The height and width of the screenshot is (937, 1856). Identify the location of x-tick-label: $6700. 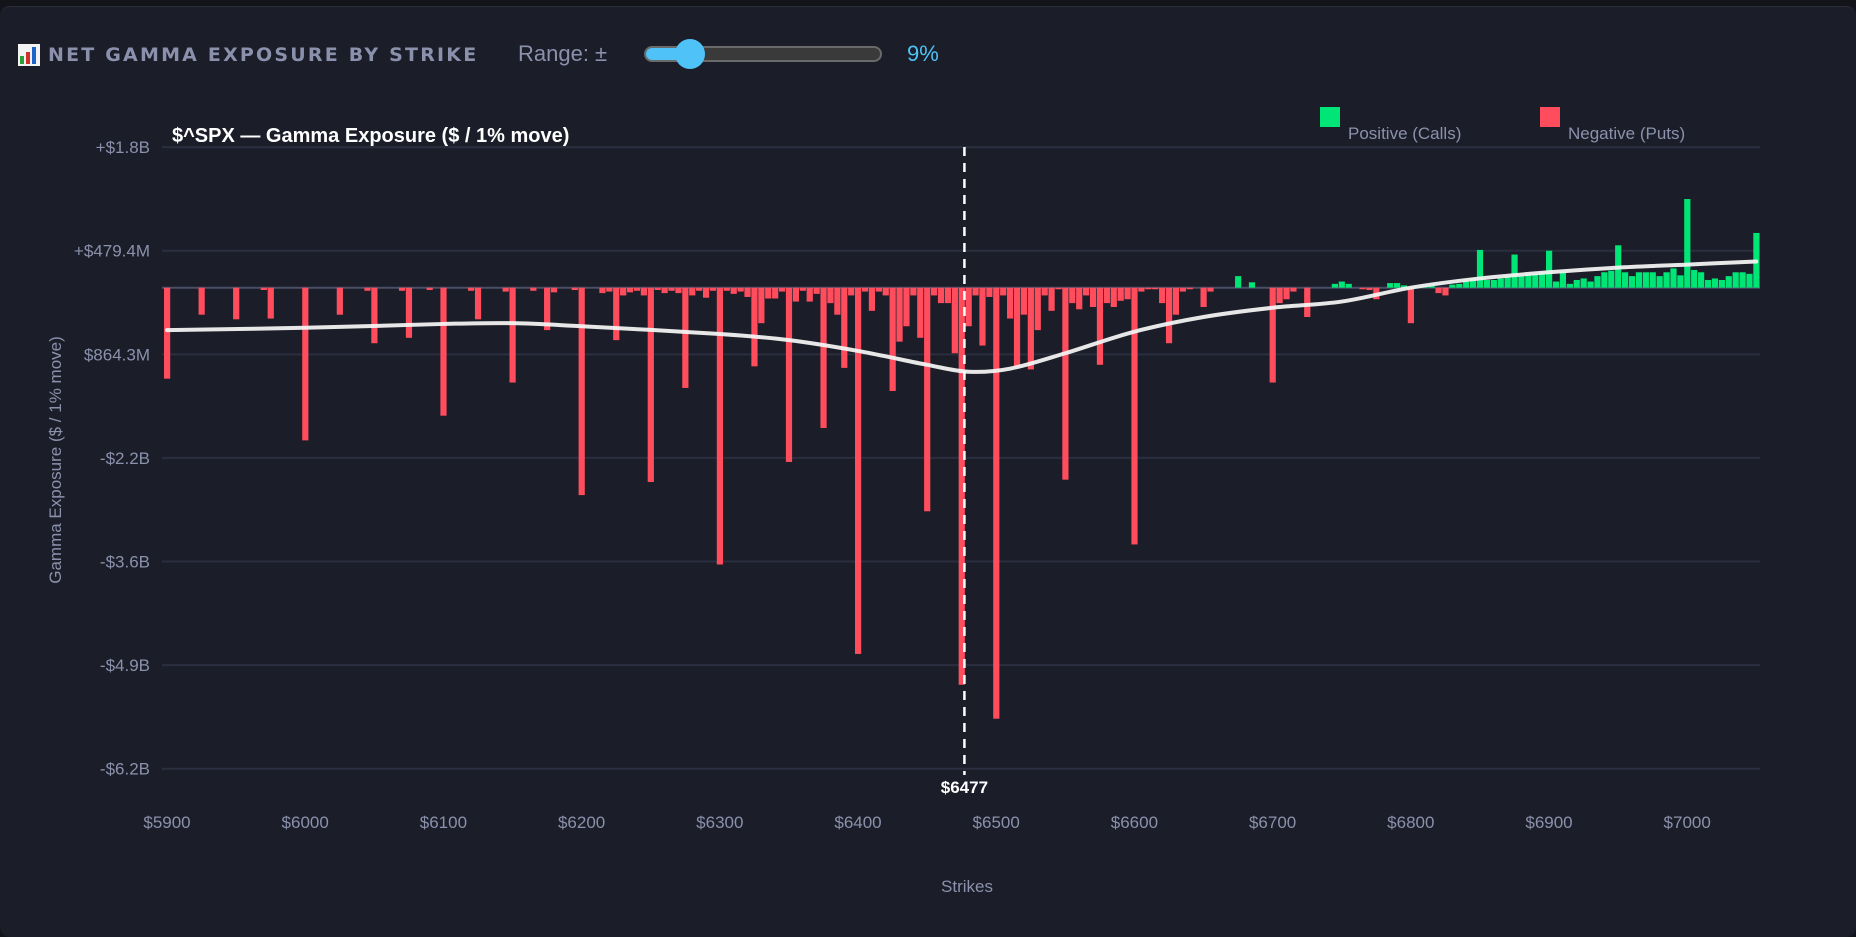
(1272, 822).